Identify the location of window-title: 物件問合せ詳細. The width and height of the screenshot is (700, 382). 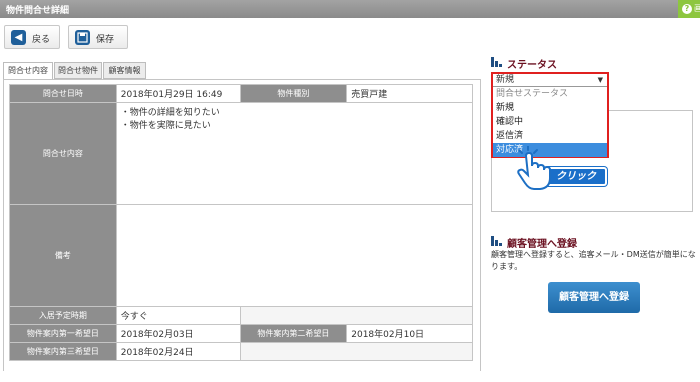
(38, 11).